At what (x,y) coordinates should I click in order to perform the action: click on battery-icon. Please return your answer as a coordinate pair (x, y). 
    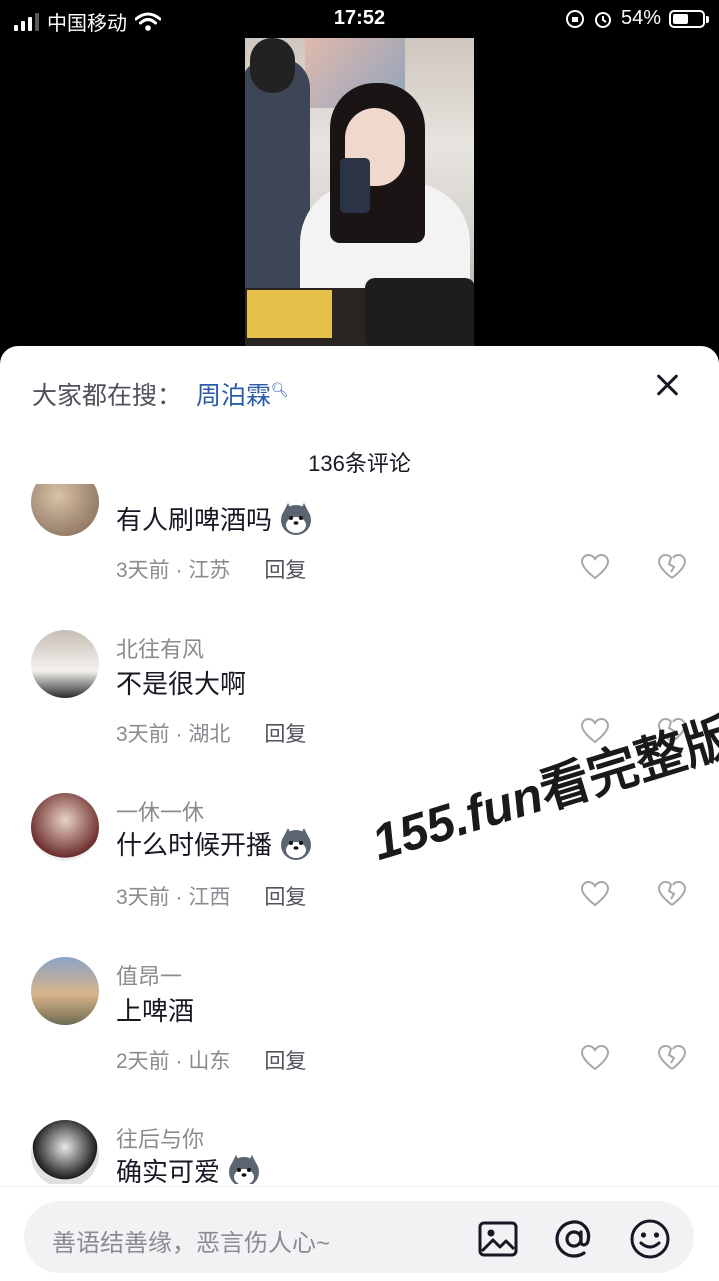
    Looking at the image, I should click on (689, 18).